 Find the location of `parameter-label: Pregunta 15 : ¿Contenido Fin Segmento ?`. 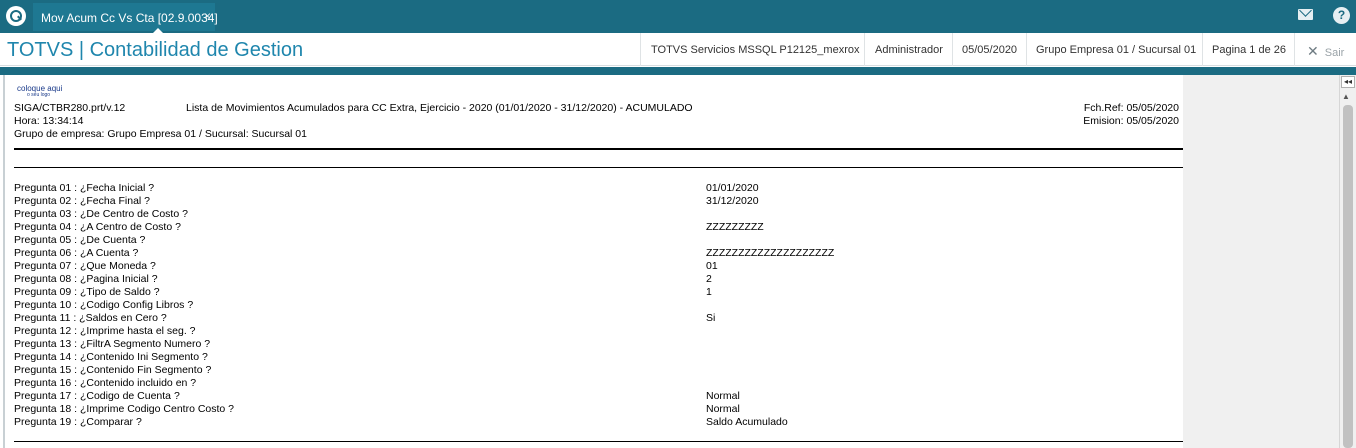

parameter-label: Pregunta 15 : ¿Contenido Fin Segmento ? is located at coordinates (113, 370).